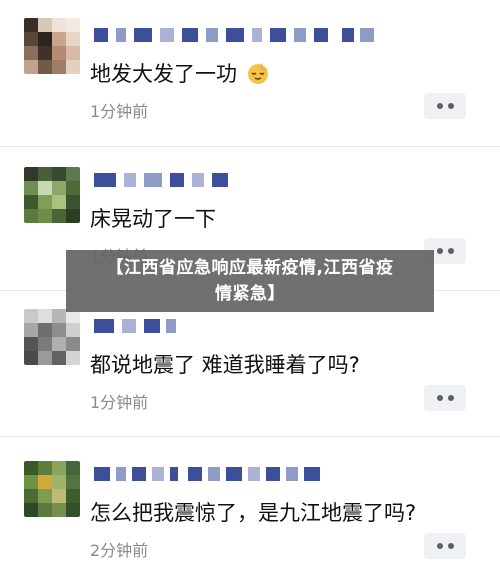 The width and height of the screenshot is (500, 566). Describe the element at coordinates (250, 294) in the screenshot. I see `headline-line-2: 情紧急】` at that location.